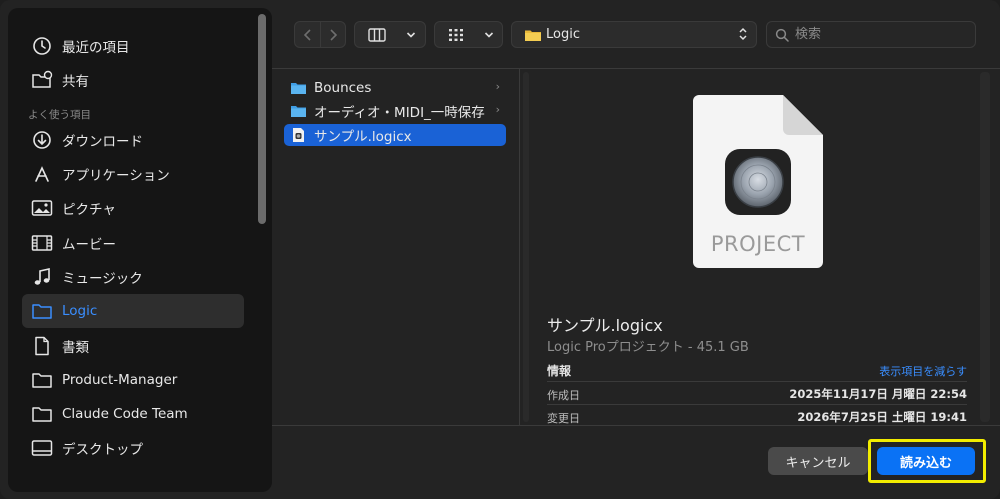 The width and height of the screenshot is (1000, 499). I want to click on column-scrollbar, so click(526, 247).